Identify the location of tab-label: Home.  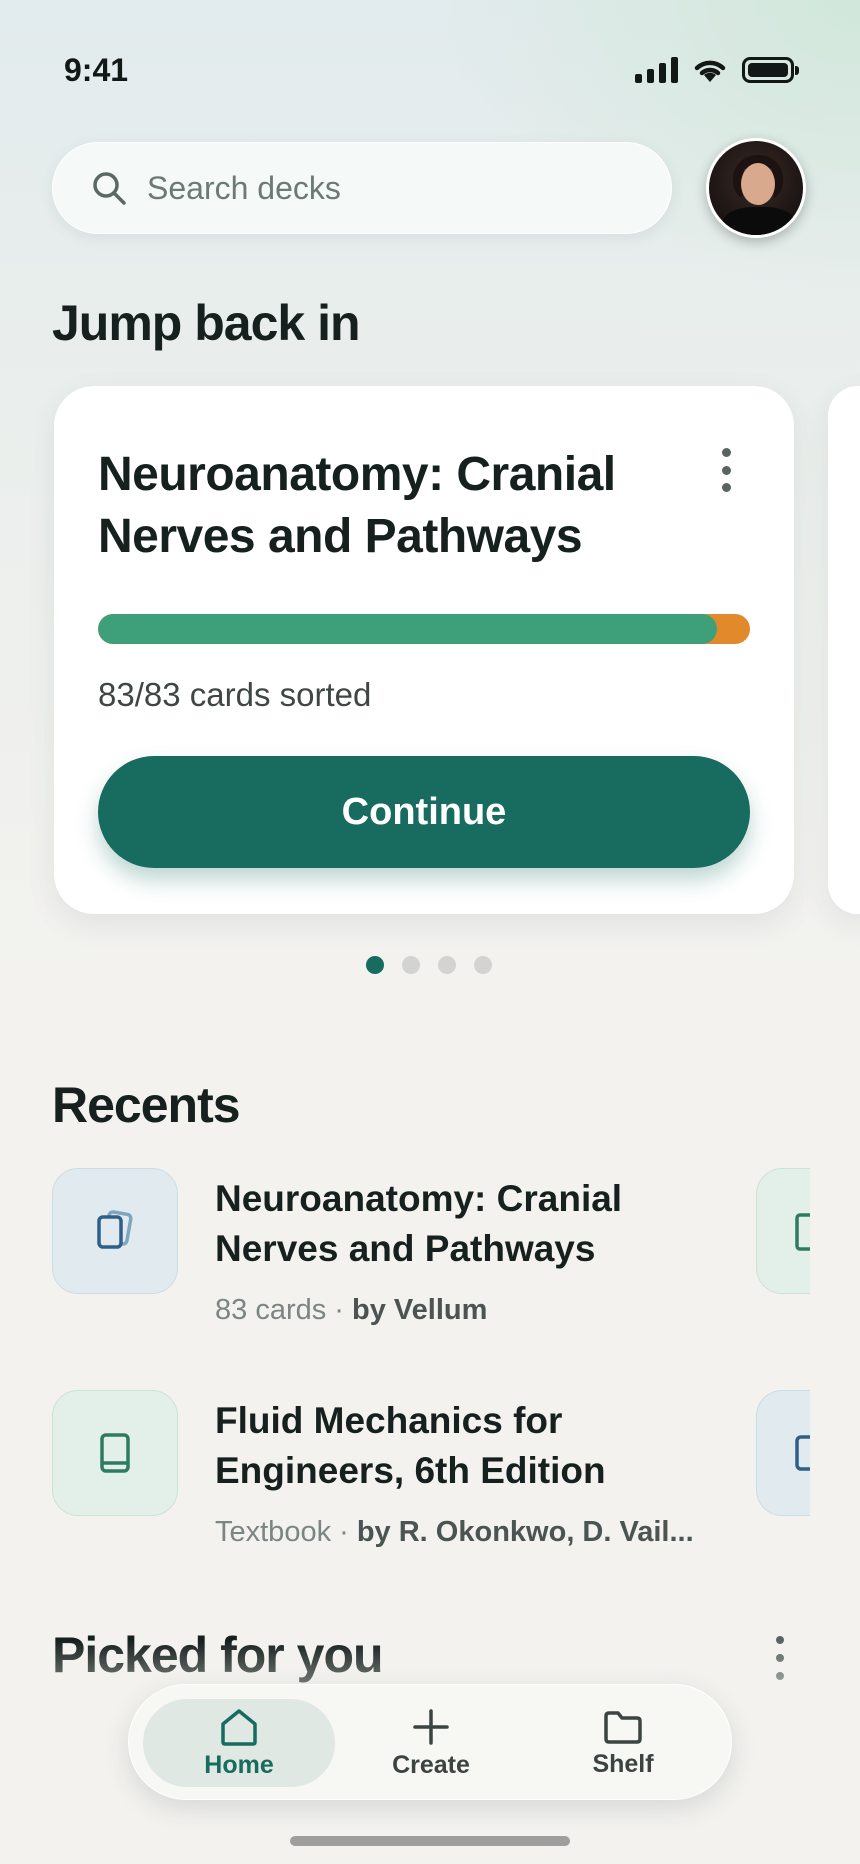
(239, 1764).